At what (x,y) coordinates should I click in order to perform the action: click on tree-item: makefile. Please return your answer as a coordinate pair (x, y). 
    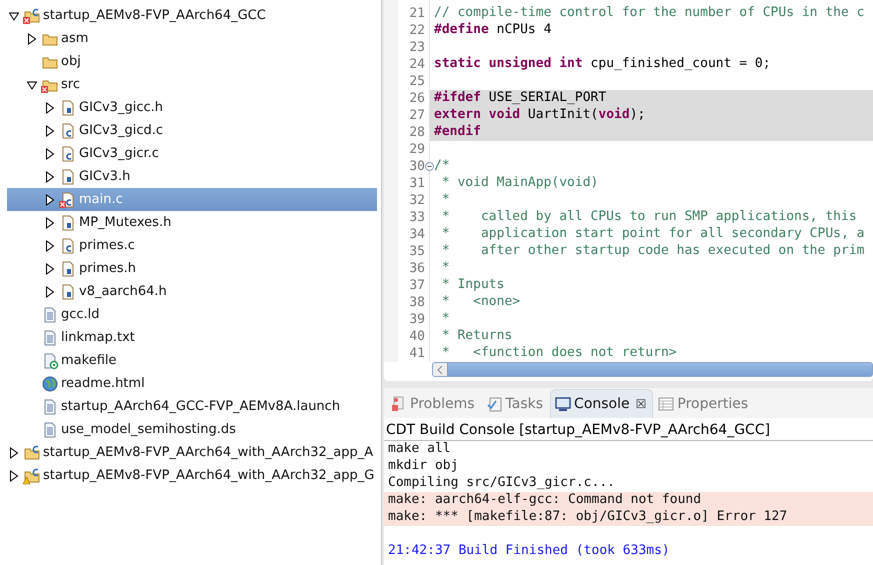
    Looking at the image, I should click on (192, 360).